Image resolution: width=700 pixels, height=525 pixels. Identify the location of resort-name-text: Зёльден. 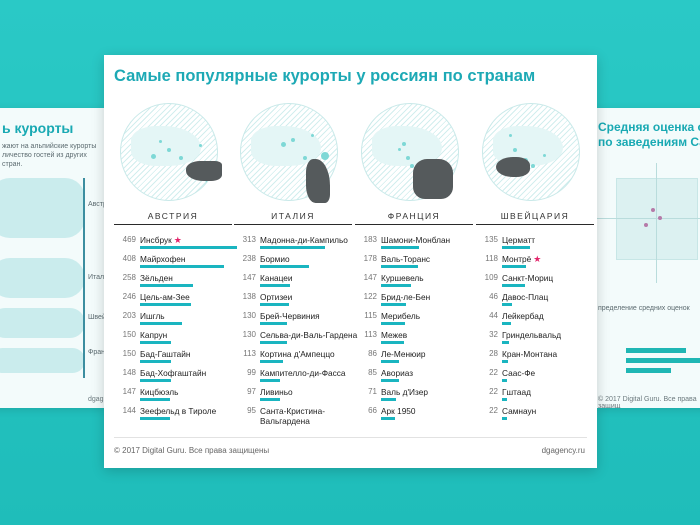
(156, 278).